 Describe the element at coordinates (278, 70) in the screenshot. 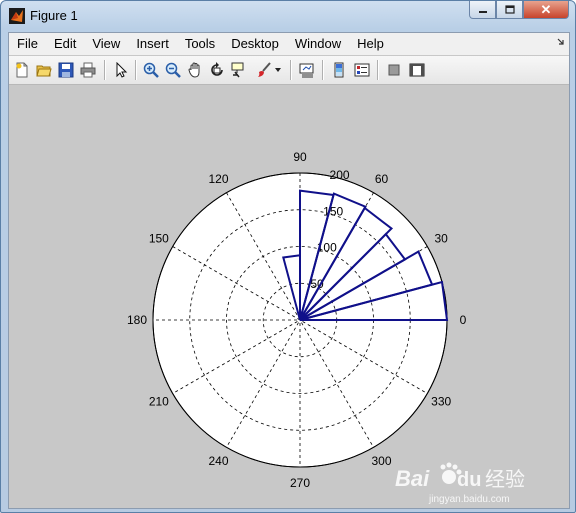

I see `brush-dropdown-icon` at that location.